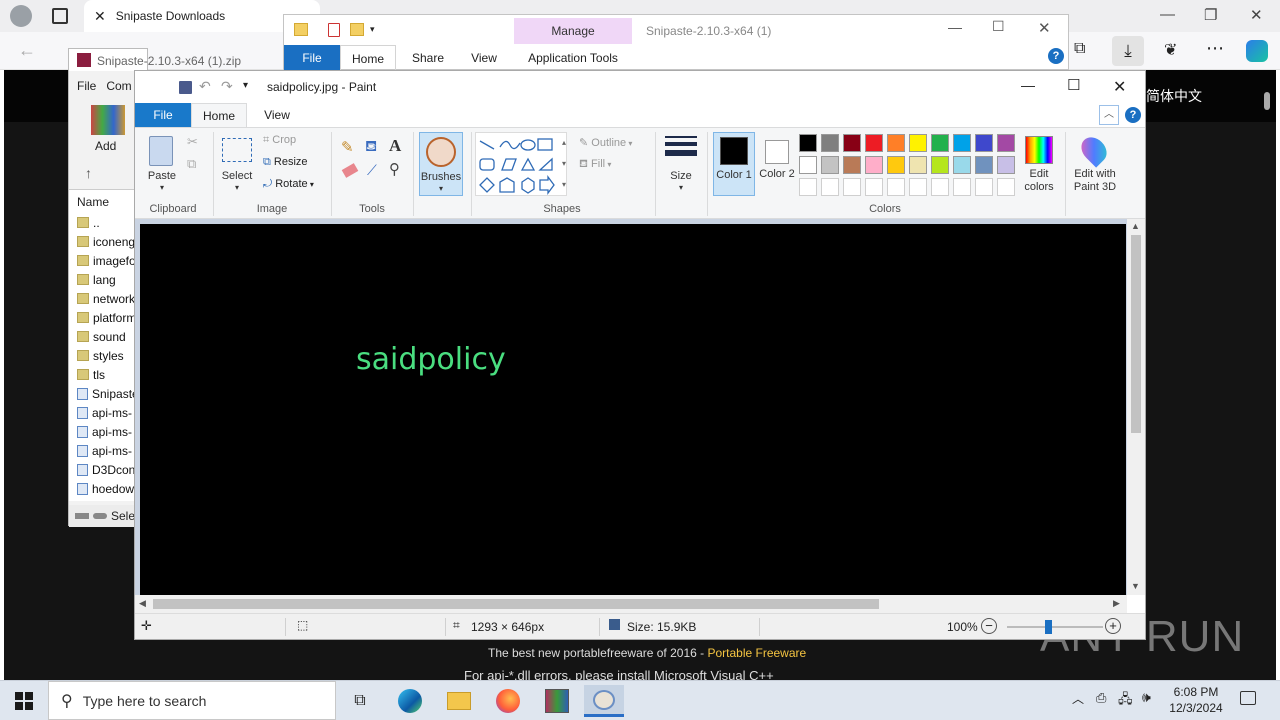 This screenshot has height=720, width=1280. I want to click on task-view-icon: ⧉, so click(360, 701).